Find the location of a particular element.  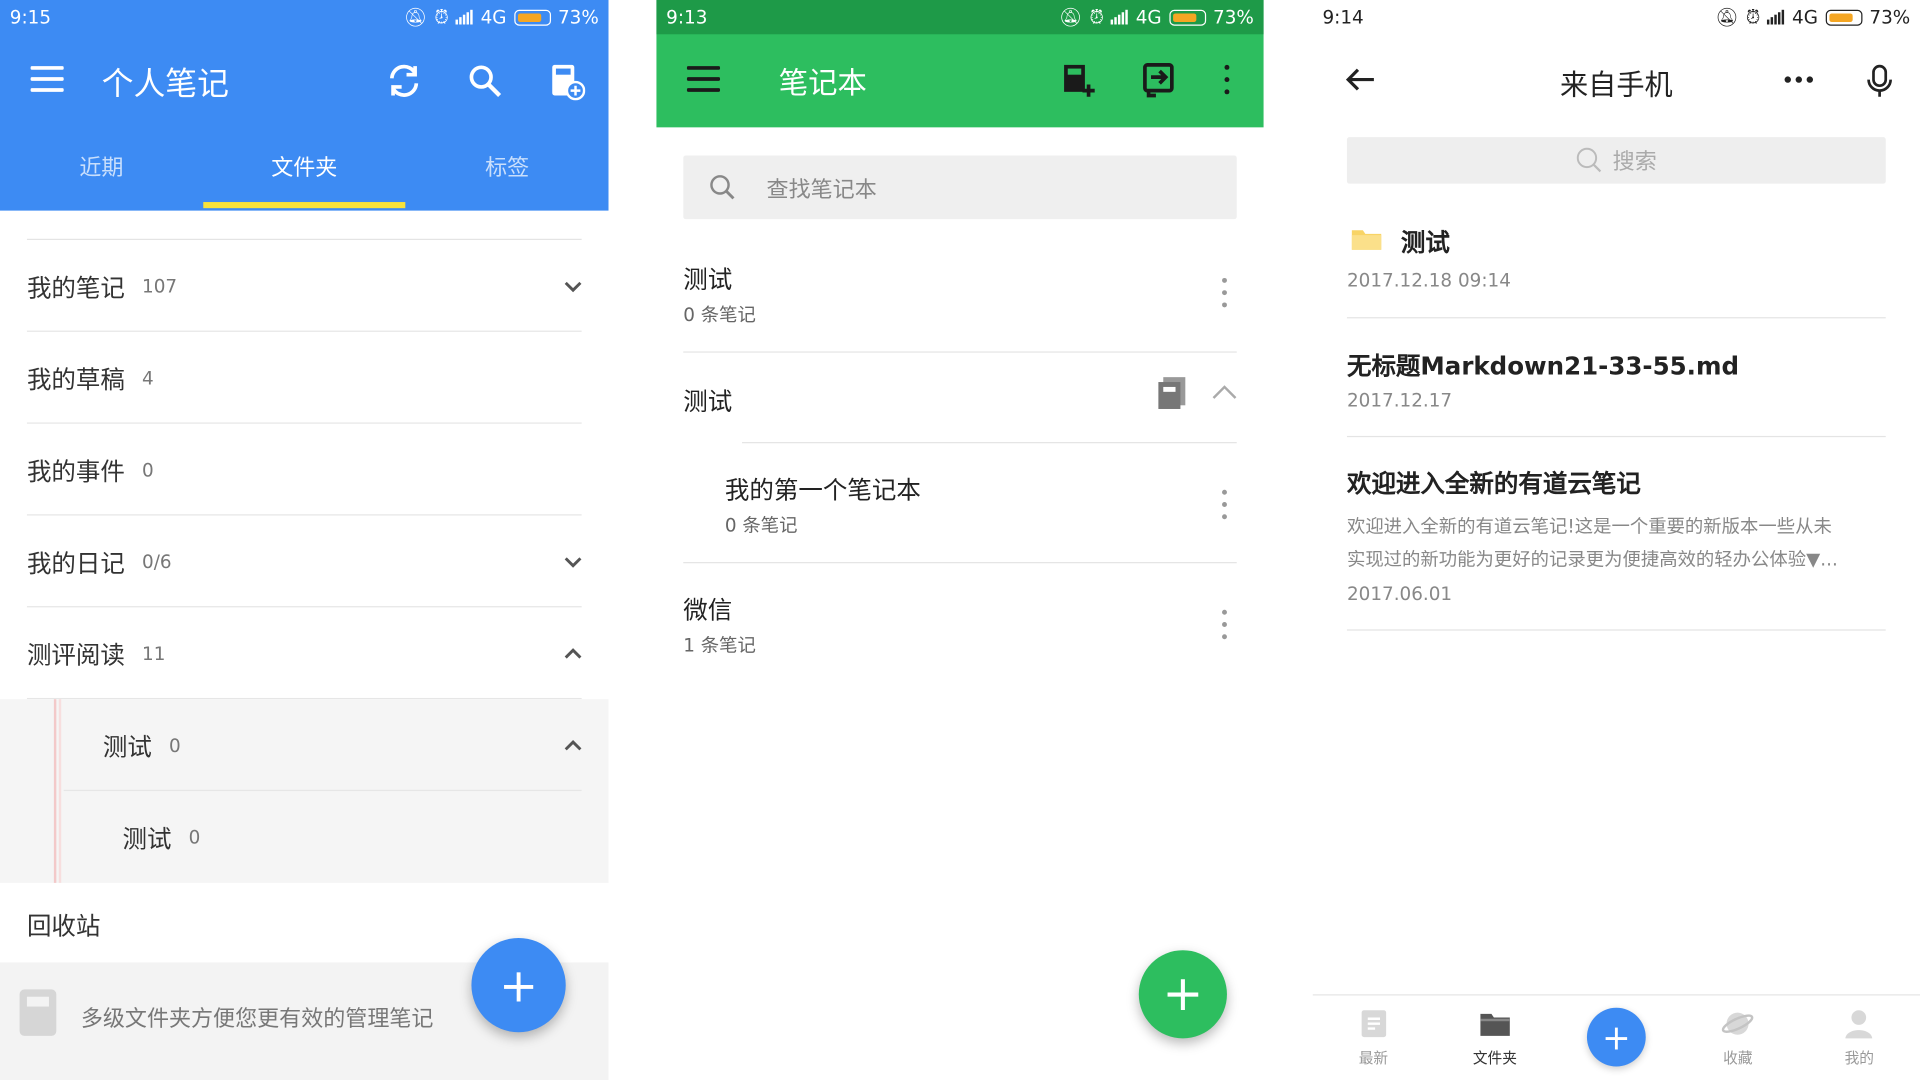

search-input: 搜索 is located at coordinates (1616, 160).